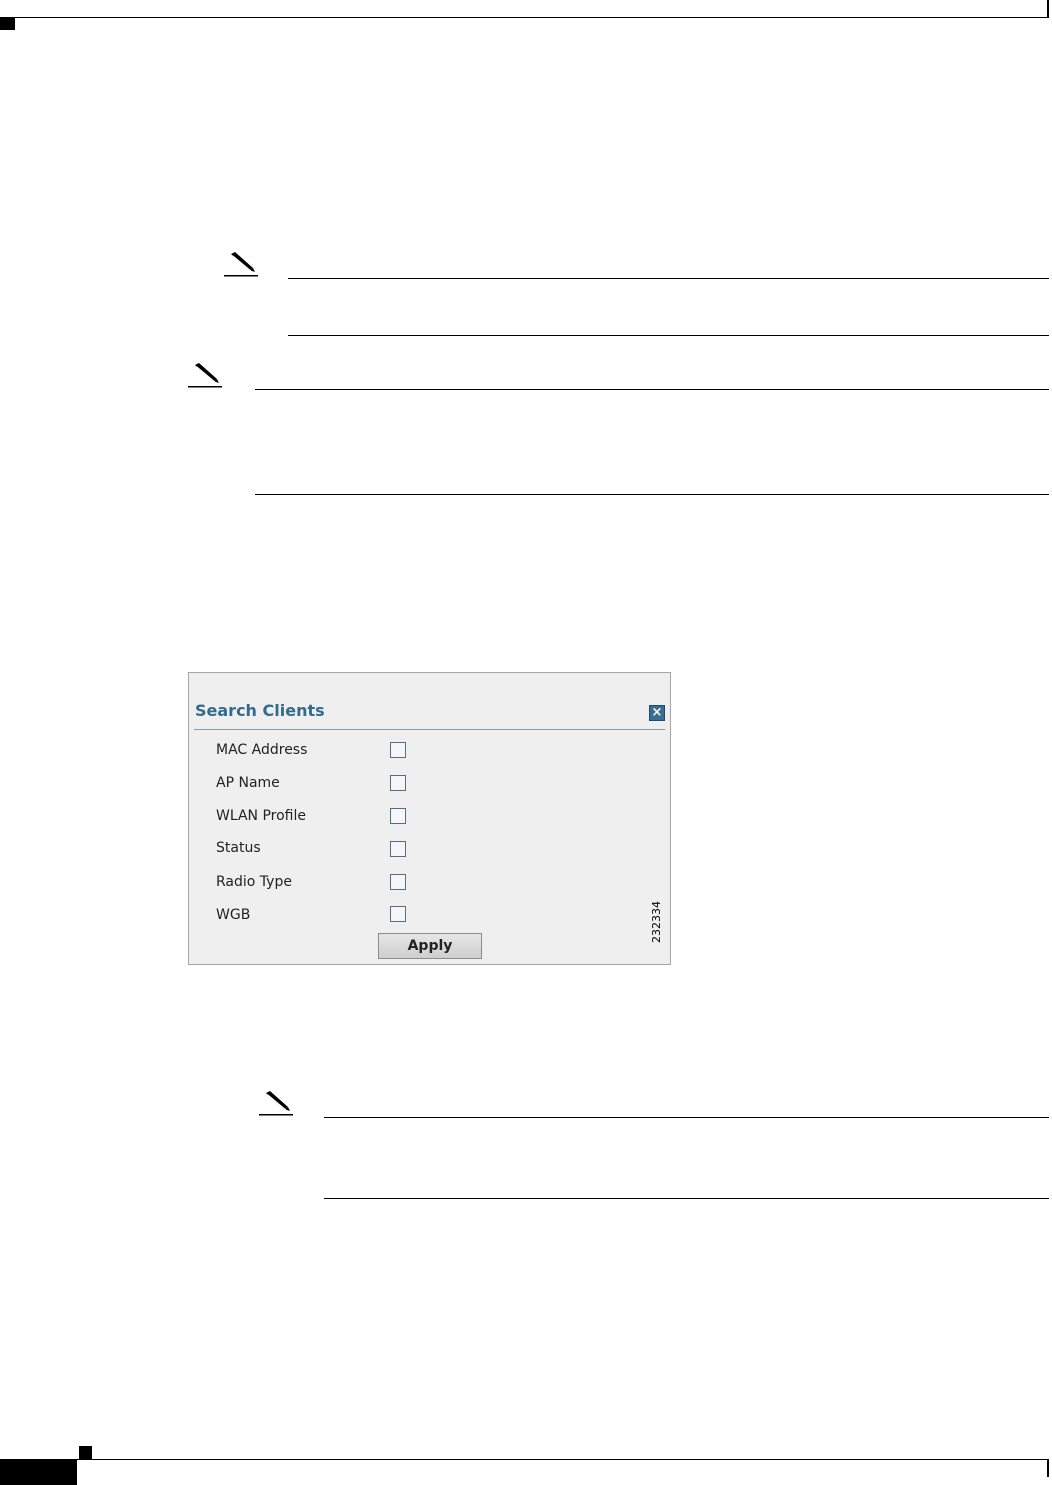 The width and height of the screenshot is (1052, 1485). I want to click on checkbox-mac-address, so click(398, 750).